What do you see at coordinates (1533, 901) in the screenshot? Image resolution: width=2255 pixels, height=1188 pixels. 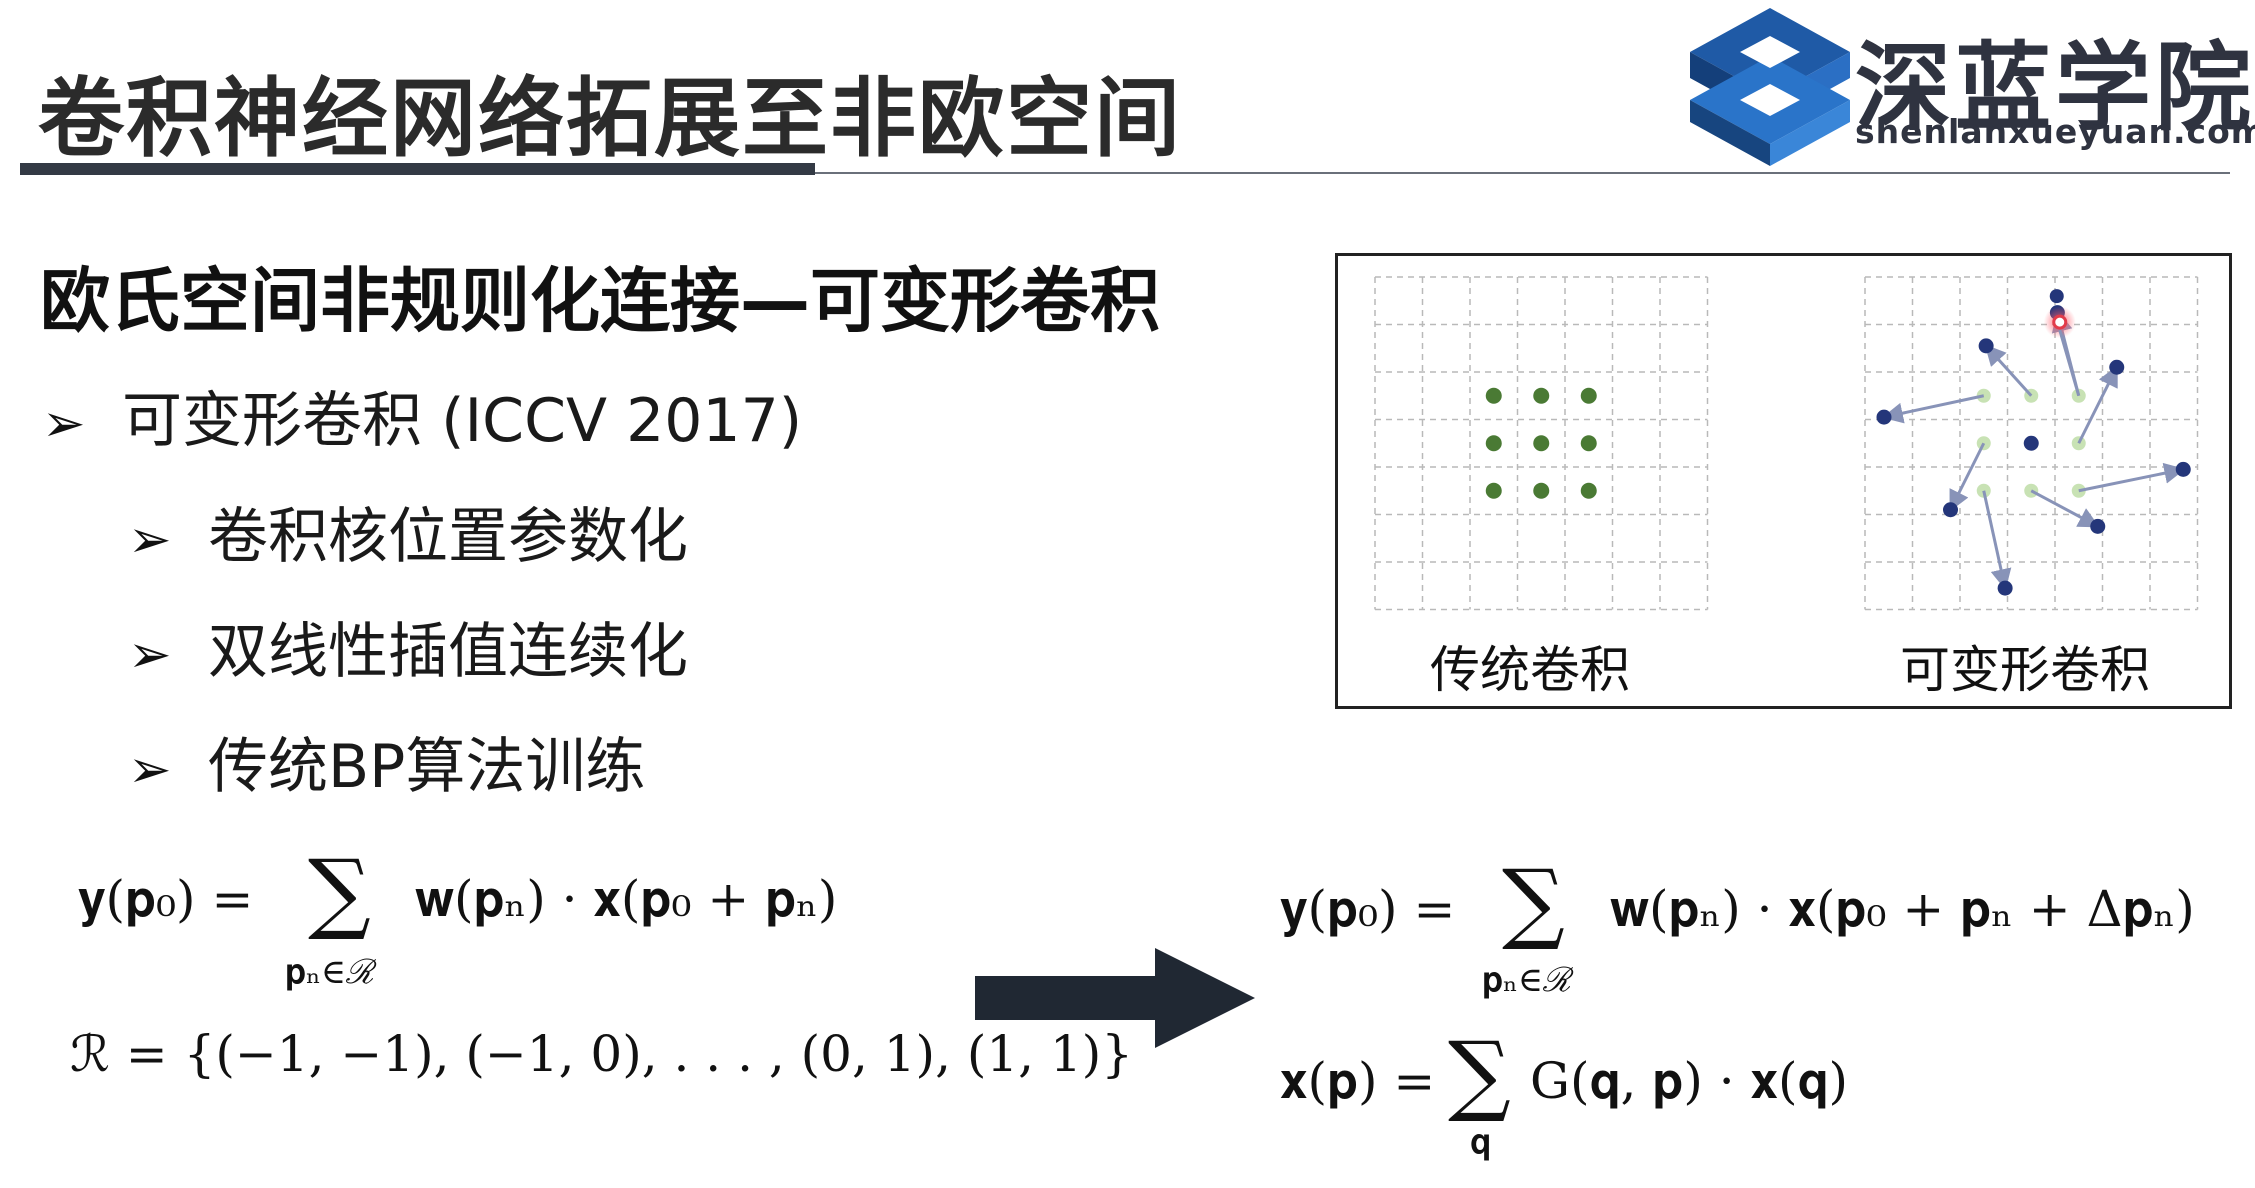 I see `formula-right-sum-symbol: ∑` at bounding box center [1533, 901].